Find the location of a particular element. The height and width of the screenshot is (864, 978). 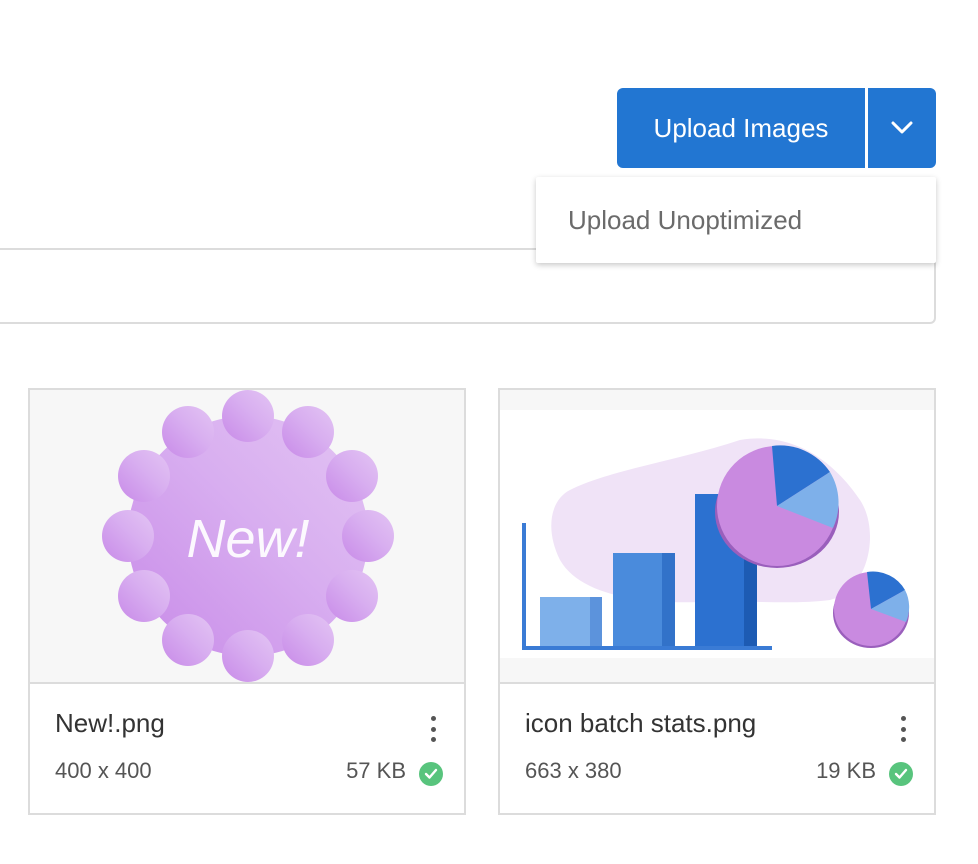

image-name: icon batch stats.png is located at coordinates (641, 723).